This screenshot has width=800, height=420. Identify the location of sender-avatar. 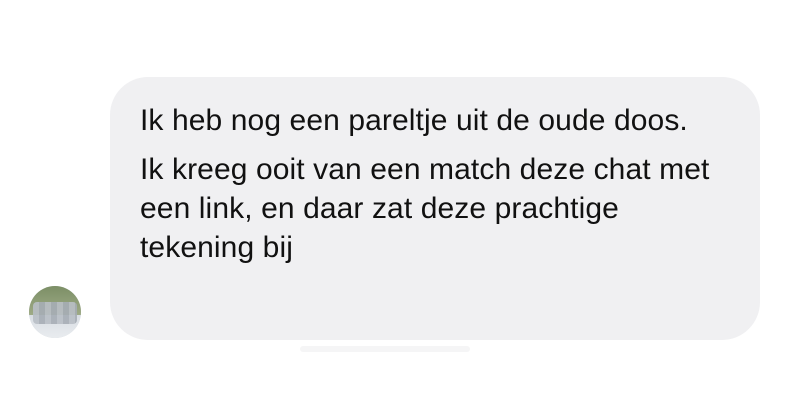
(55, 312).